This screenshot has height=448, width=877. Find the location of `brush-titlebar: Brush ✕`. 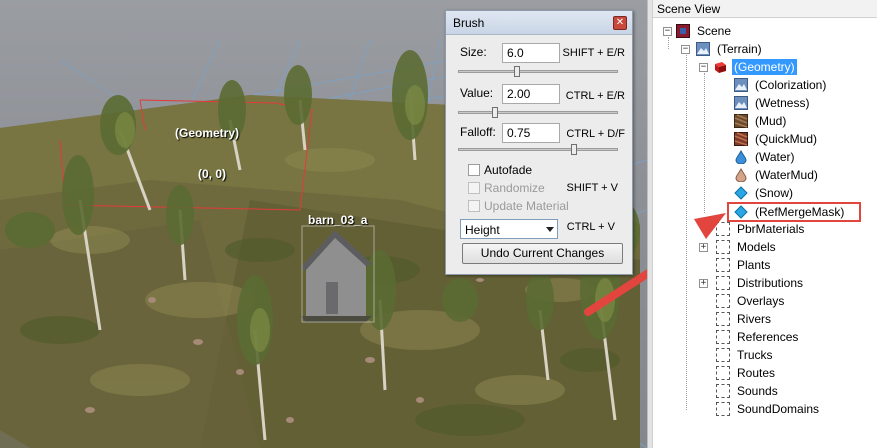

brush-titlebar: Brush ✕ is located at coordinates (539, 23).